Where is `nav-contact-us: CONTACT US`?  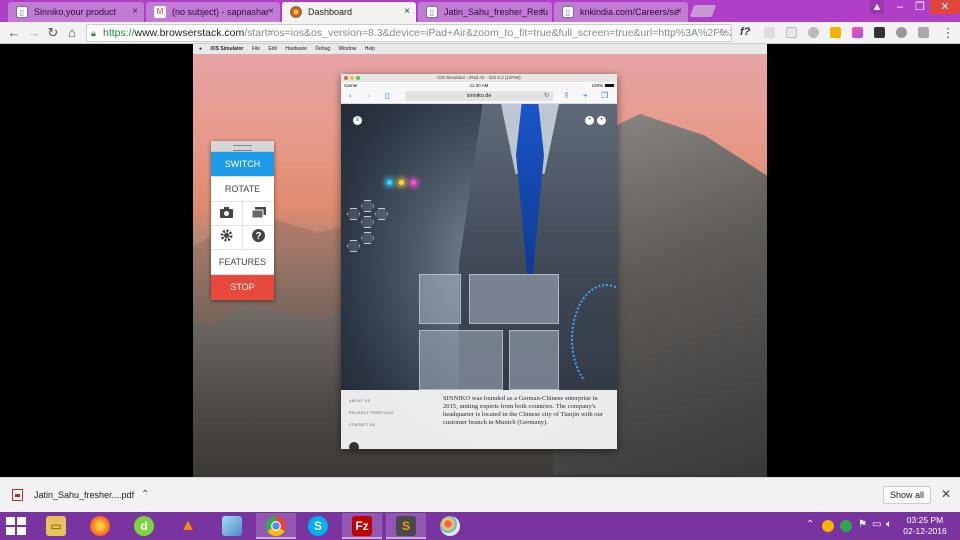 nav-contact-us: CONTACT US is located at coordinates (391, 424).